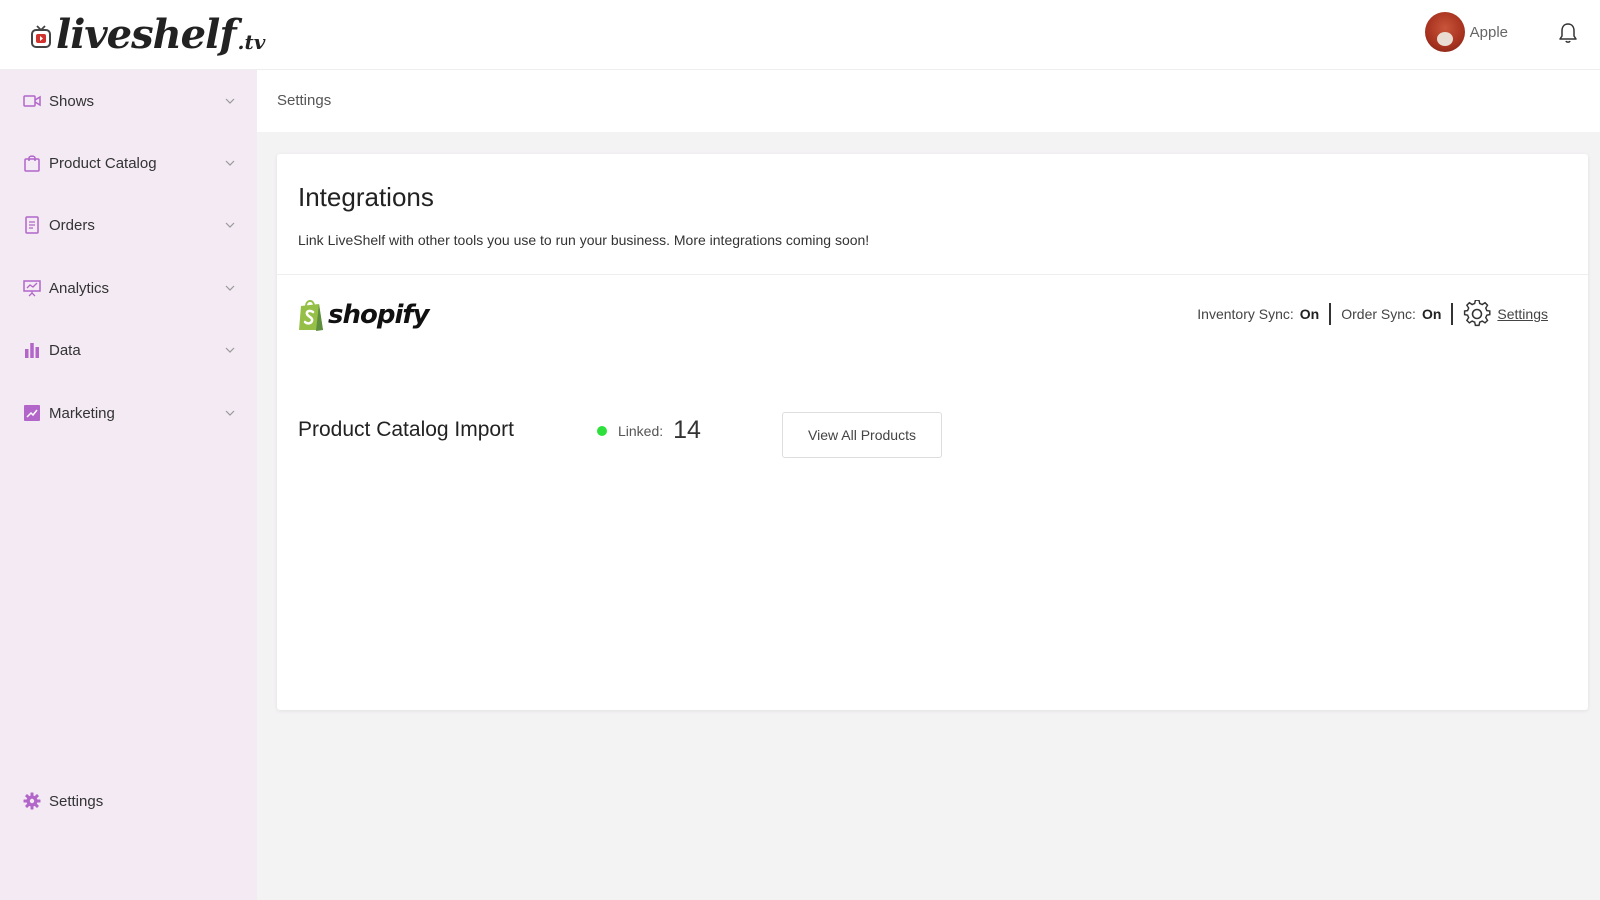 Image resolution: width=1600 pixels, height=900 pixels. I want to click on sidebar-item-label: Data, so click(65, 350).